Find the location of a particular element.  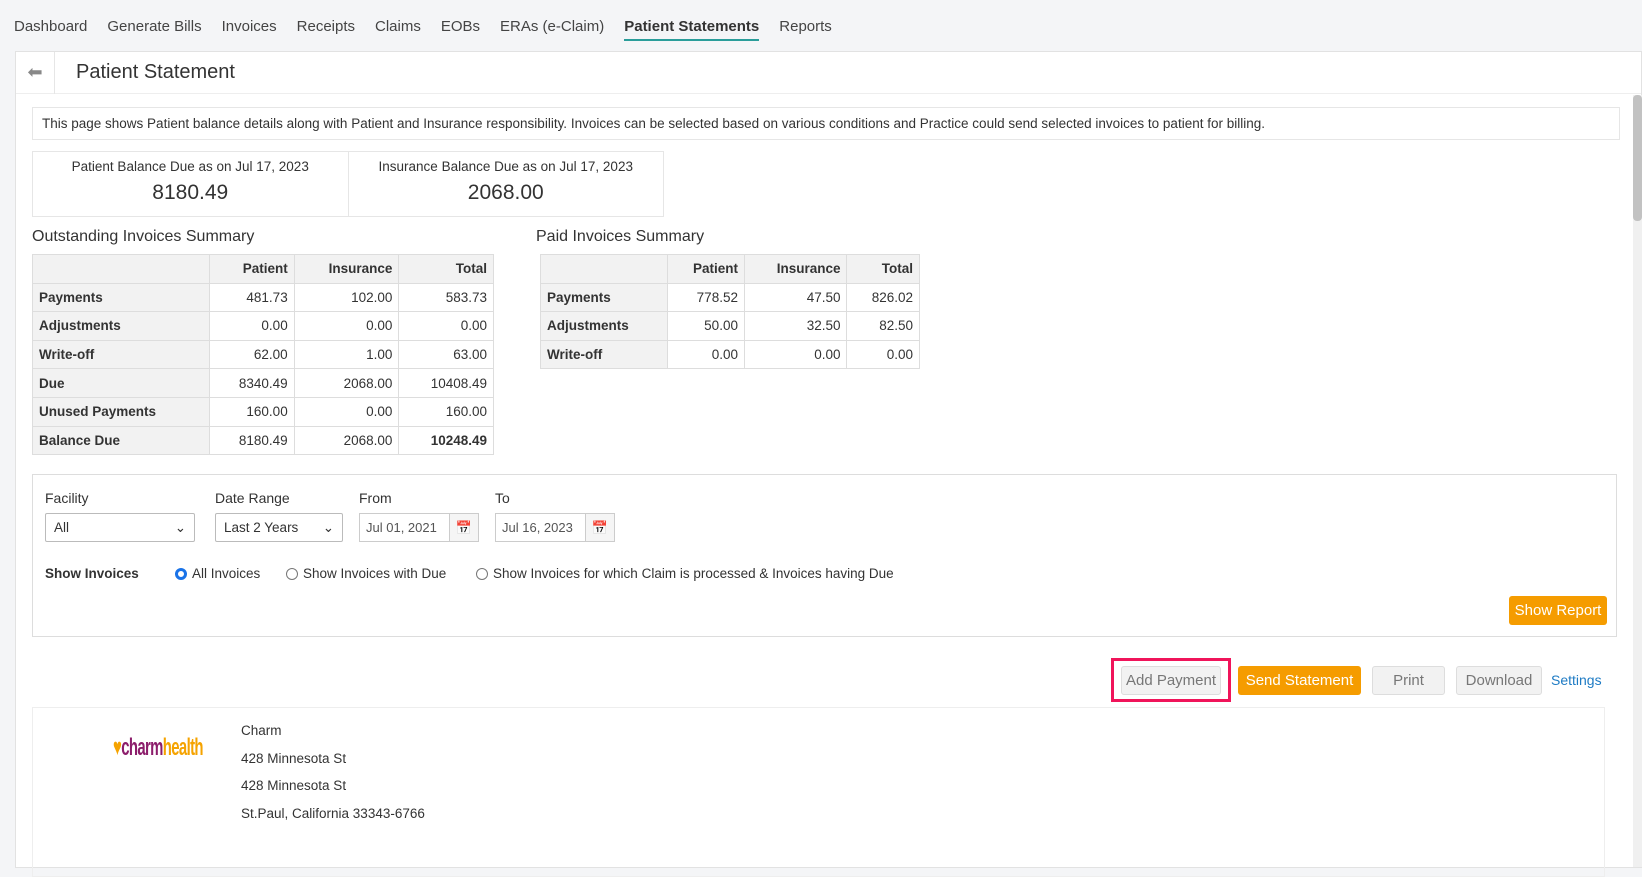

date-range-select: Last 2 Years ⌄ is located at coordinates (279, 527).